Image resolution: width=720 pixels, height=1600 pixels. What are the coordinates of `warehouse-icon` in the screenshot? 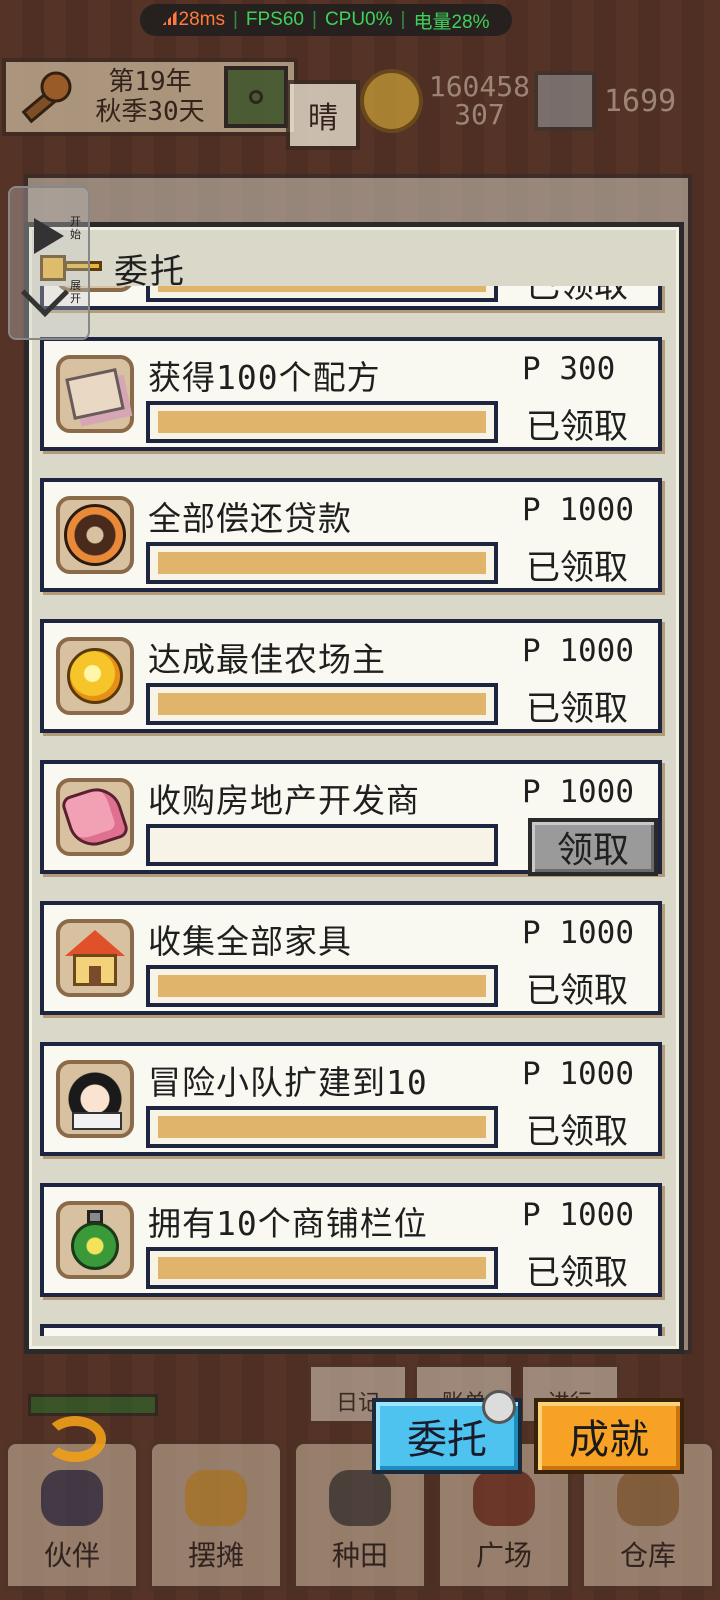 It's located at (648, 1498).